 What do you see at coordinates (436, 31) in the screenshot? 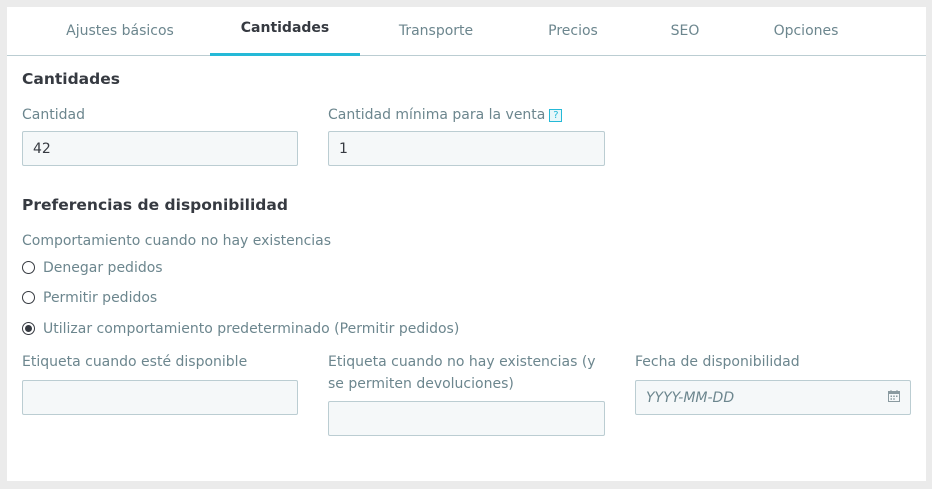
I see `tab-shipping: Transporte` at bounding box center [436, 31].